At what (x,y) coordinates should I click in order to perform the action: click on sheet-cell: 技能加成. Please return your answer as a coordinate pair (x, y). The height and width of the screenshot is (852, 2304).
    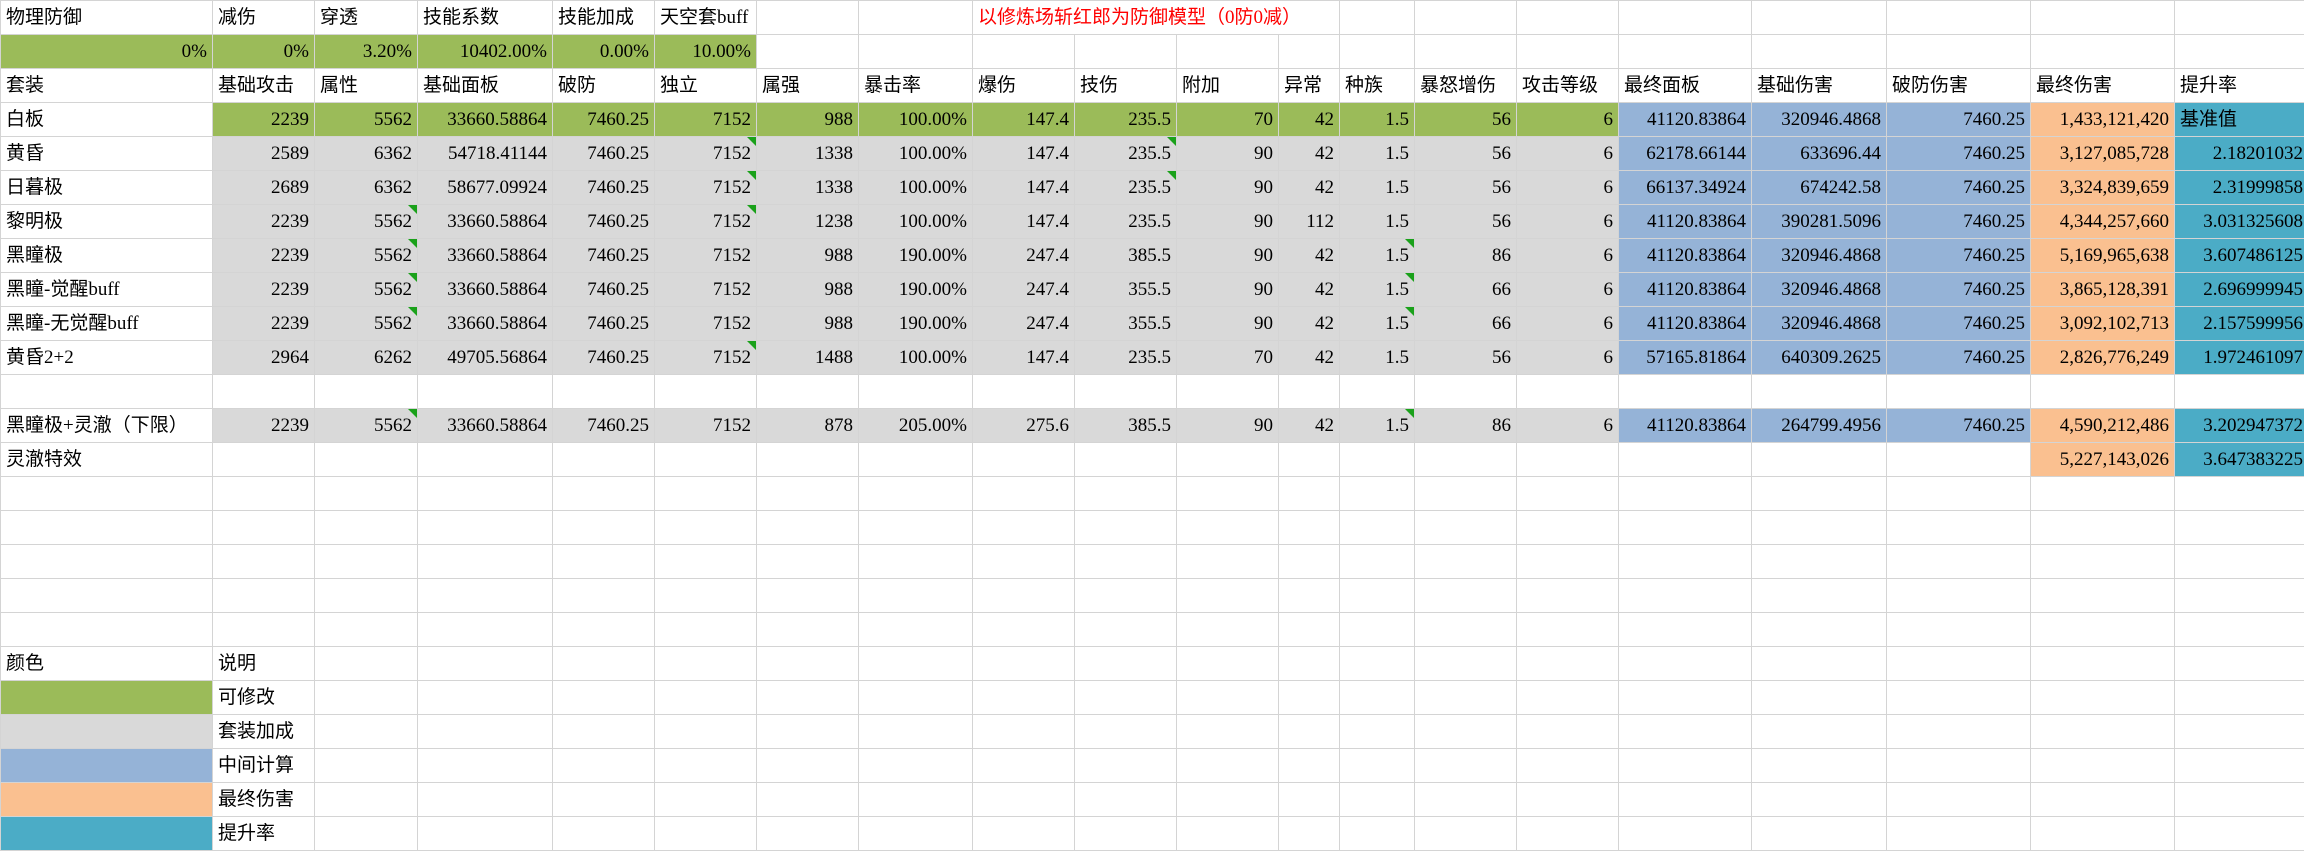
    Looking at the image, I should click on (603, 17).